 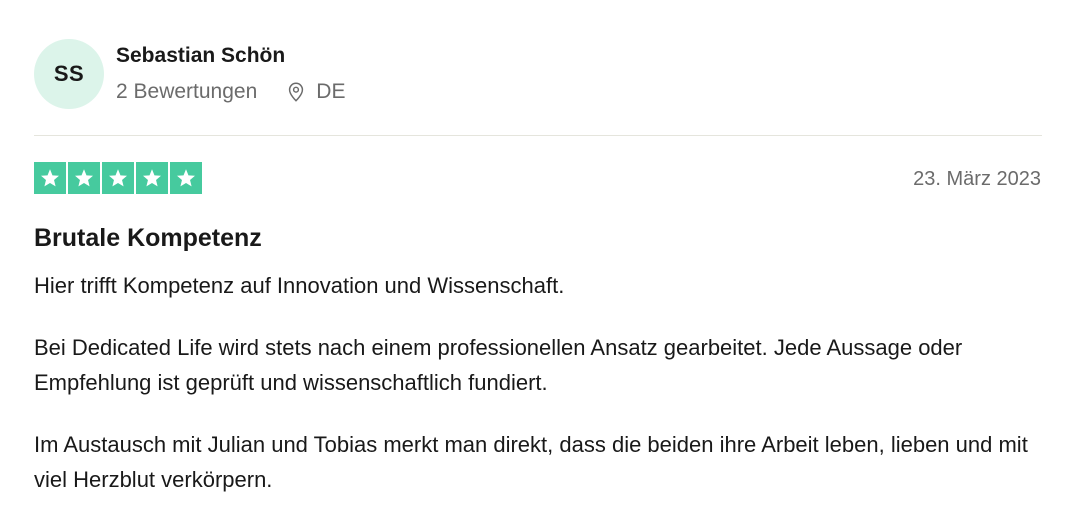 What do you see at coordinates (538, 135) in the screenshot?
I see `divider` at bounding box center [538, 135].